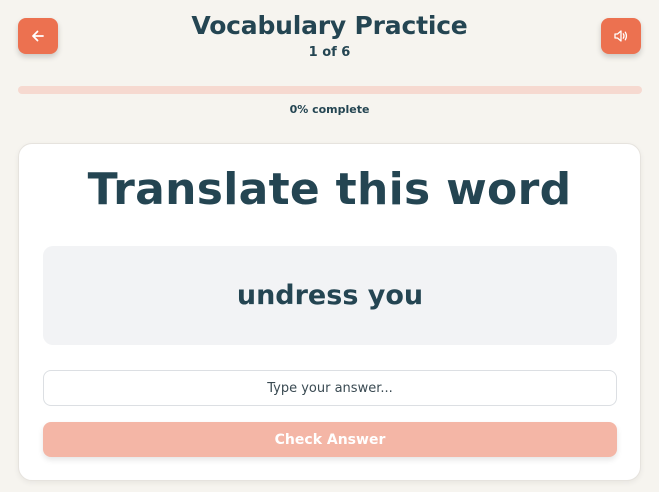 Image resolution: width=659 pixels, height=492 pixels. I want to click on word-to-translate: undress you, so click(330, 295).